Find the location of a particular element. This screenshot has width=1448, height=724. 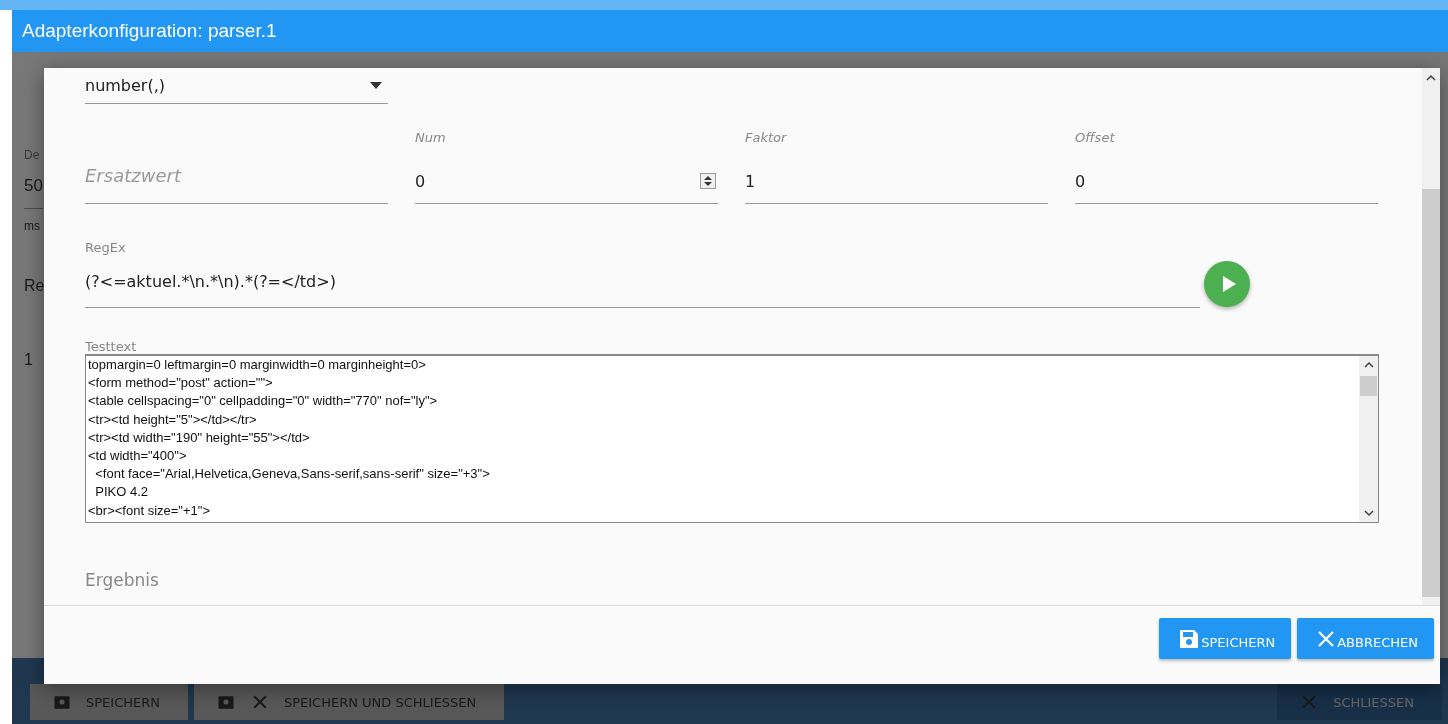

regex-field: (?<=aktuel.*\n.*\n).*(?=</td>) is located at coordinates (642, 281).